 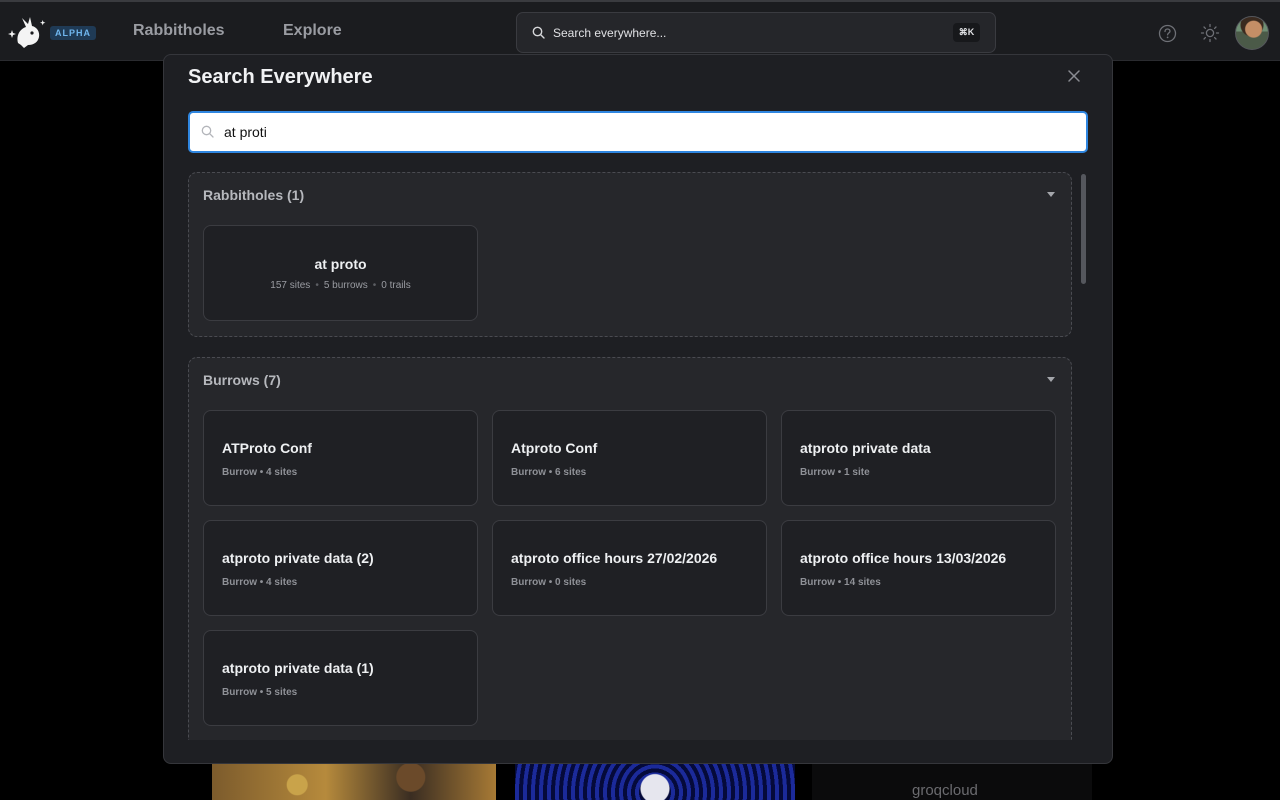 I want to click on background-thumbnail-groqcloud: groqcloud, so click(x=952, y=781).